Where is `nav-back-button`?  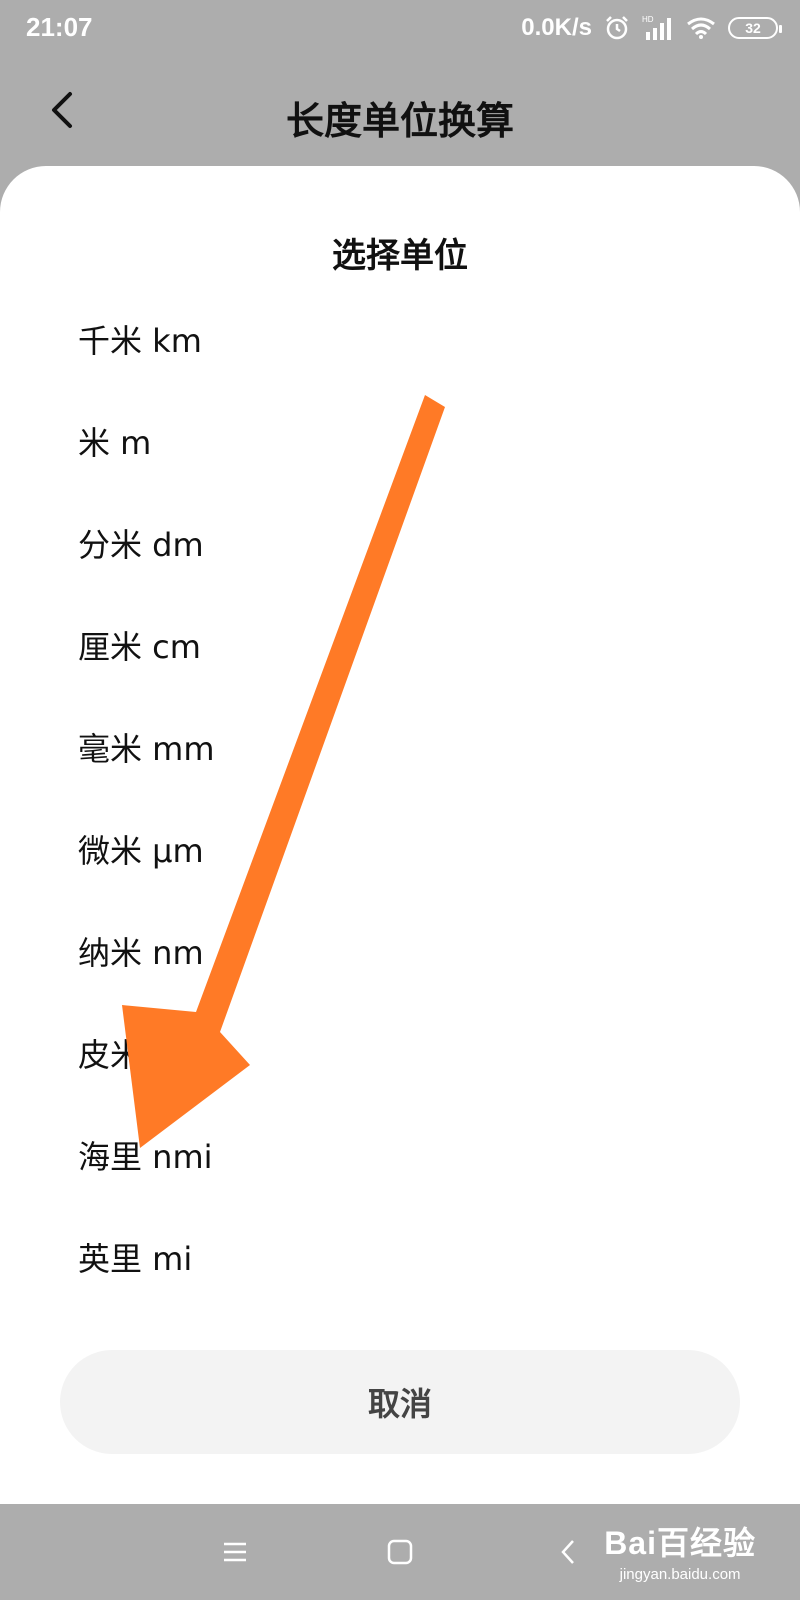
nav-back-button is located at coordinates (568, 1552).